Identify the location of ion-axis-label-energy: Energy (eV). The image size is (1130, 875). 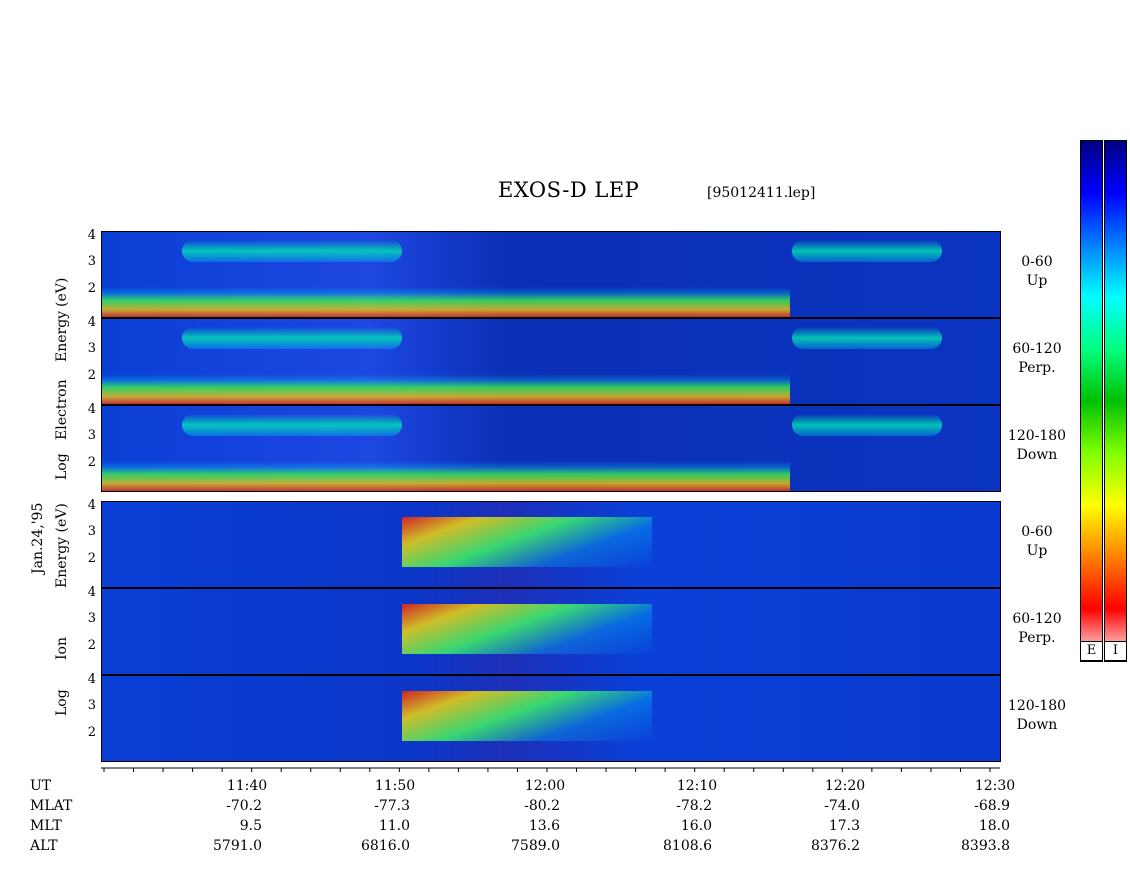
(62, 545).